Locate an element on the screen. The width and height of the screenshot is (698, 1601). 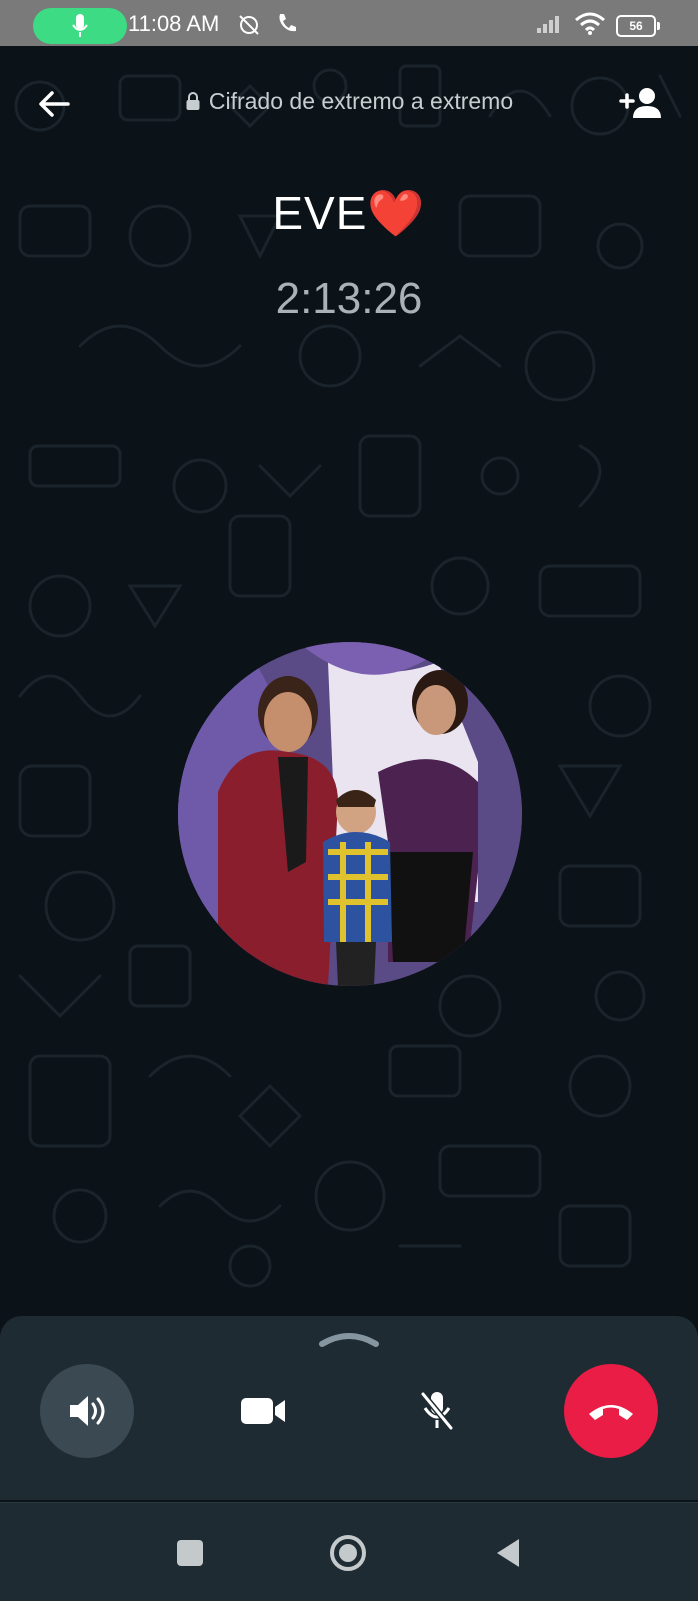
call-control-sheet is located at coordinates (349, 1408).